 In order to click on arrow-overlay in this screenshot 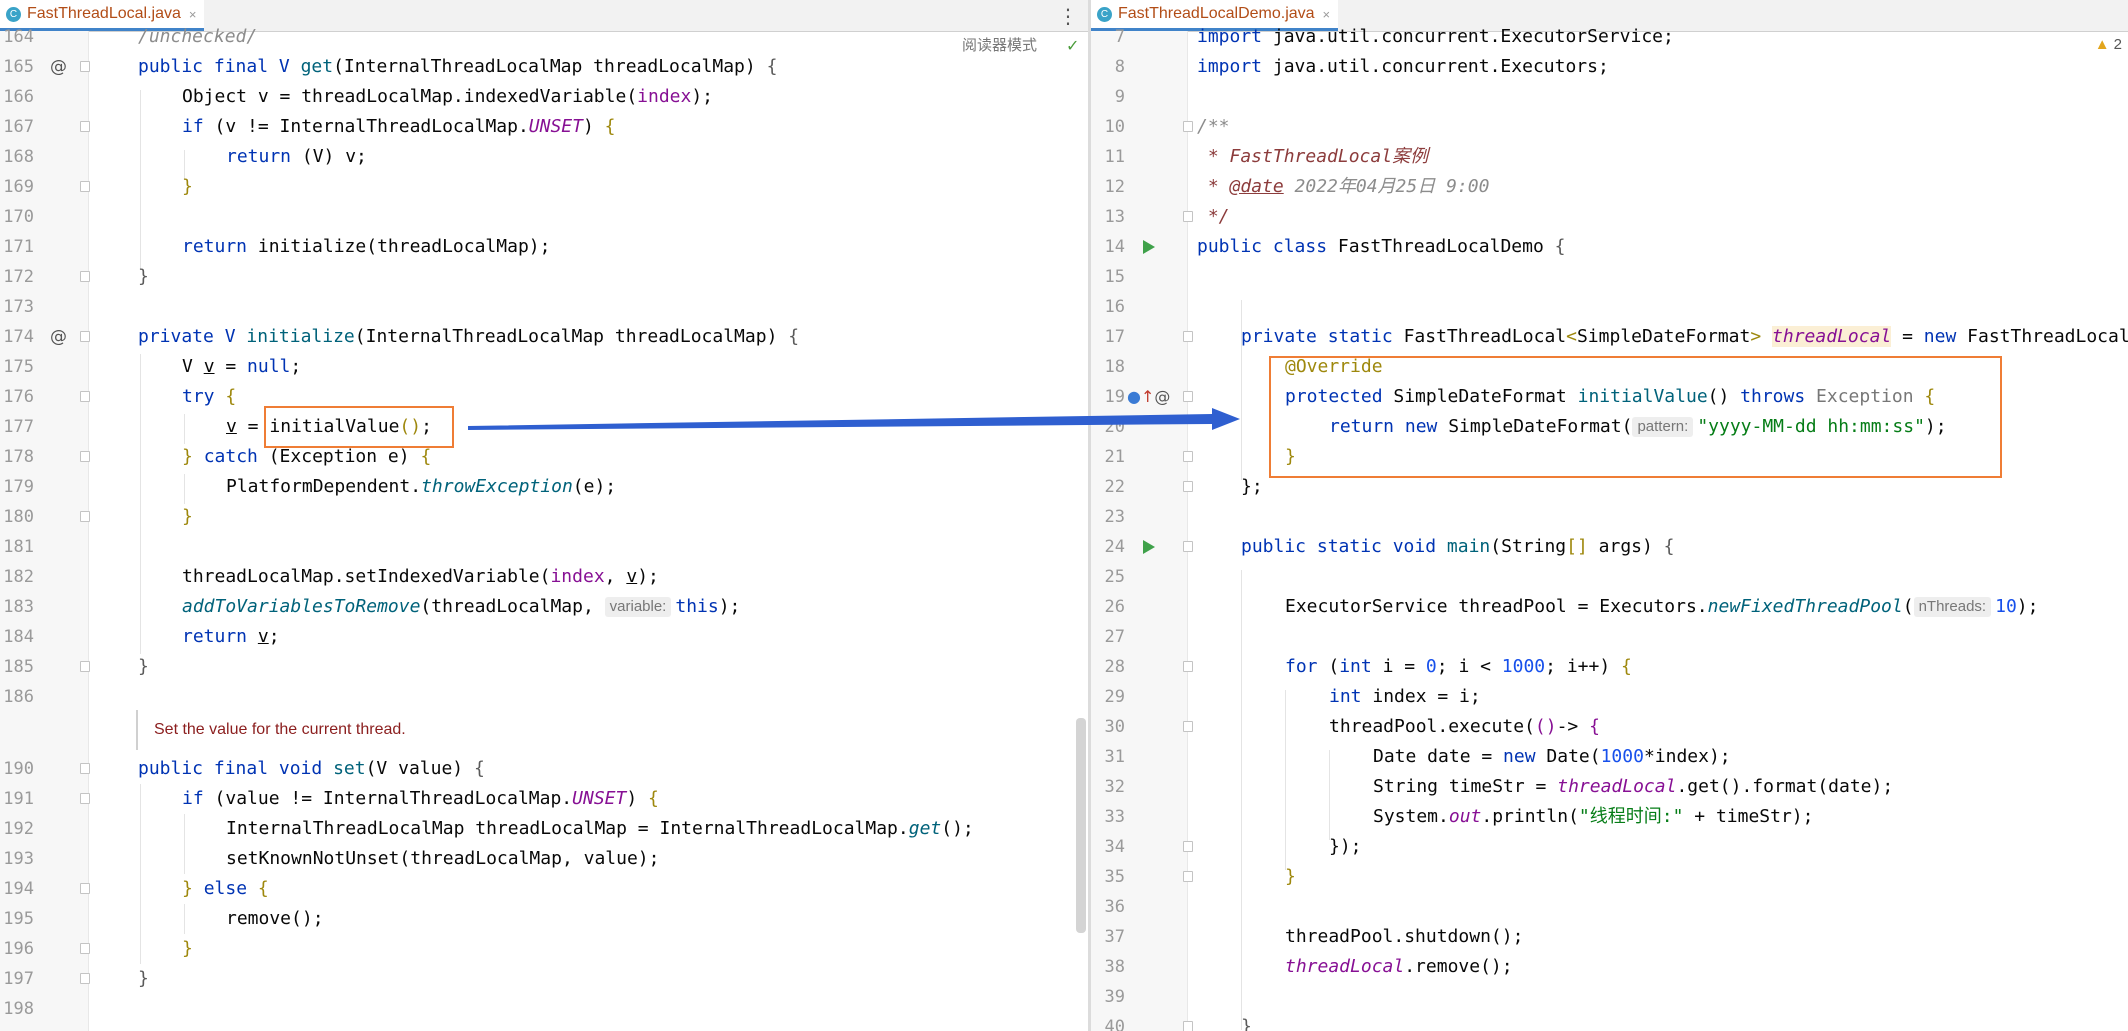, I will do `click(854, 419)`.